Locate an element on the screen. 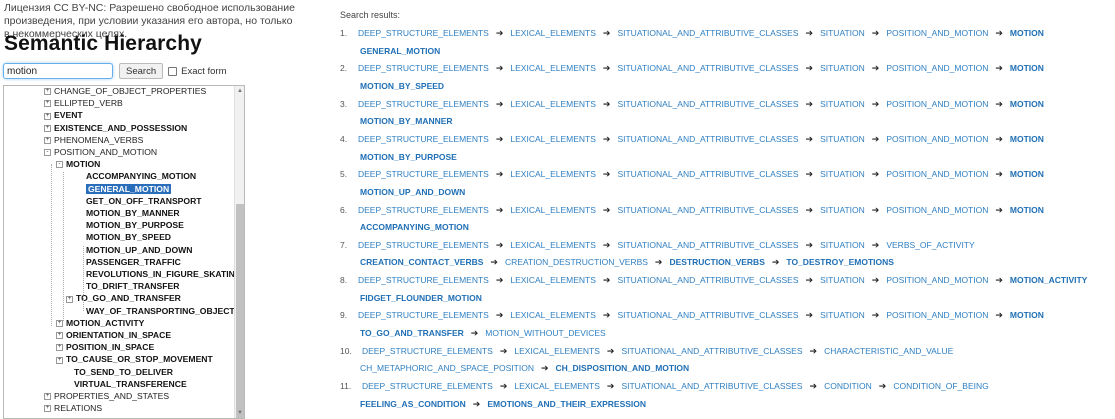 The height and width of the screenshot is (419, 1115). result-class-link: MOTION_UP_AND_DOWN is located at coordinates (412, 192).